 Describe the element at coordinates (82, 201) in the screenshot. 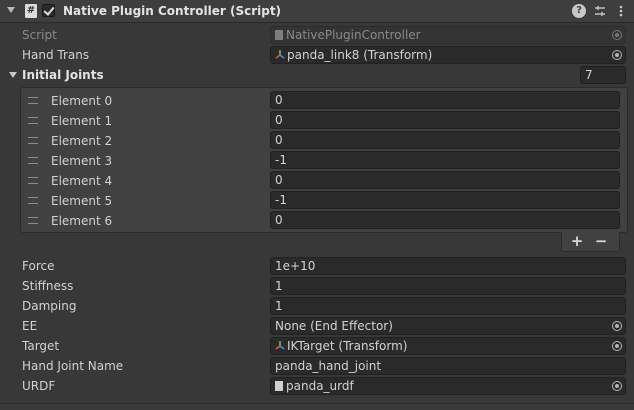

I see `element-label: Element 5` at that location.